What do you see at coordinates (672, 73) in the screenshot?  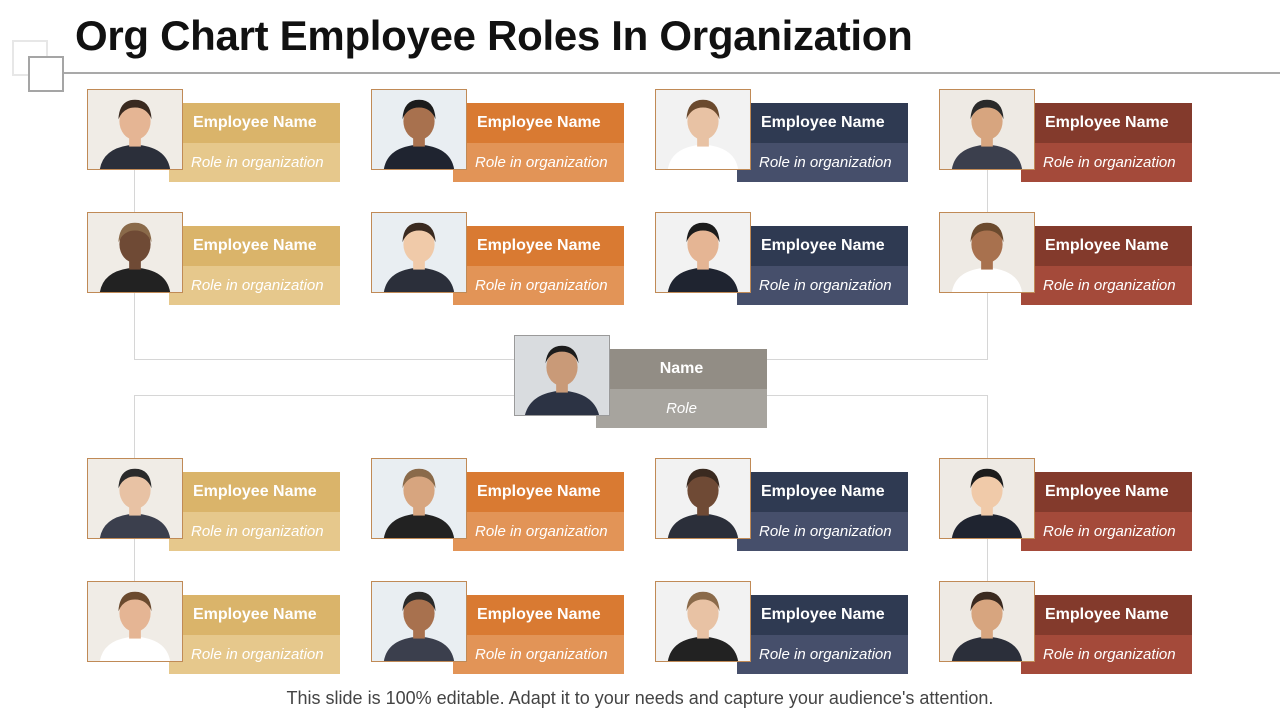 I see `title-divider` at bounding box center [672, 73].